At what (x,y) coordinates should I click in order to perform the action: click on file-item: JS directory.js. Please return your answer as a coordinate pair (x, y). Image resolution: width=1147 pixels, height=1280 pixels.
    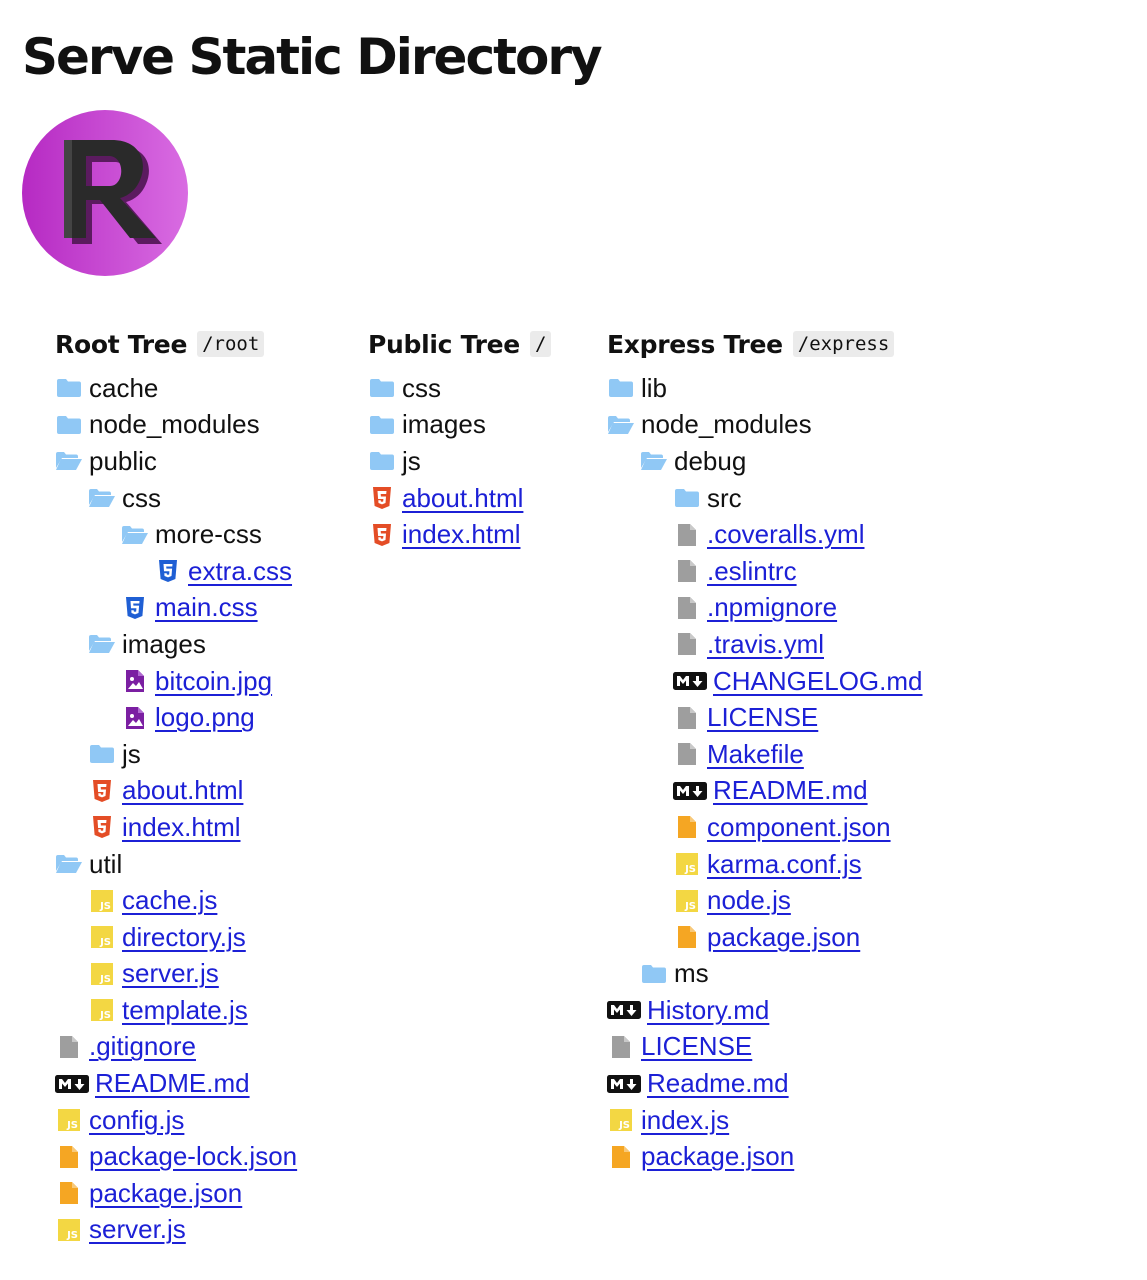
    Looking at the image, I should click on (205, 937).